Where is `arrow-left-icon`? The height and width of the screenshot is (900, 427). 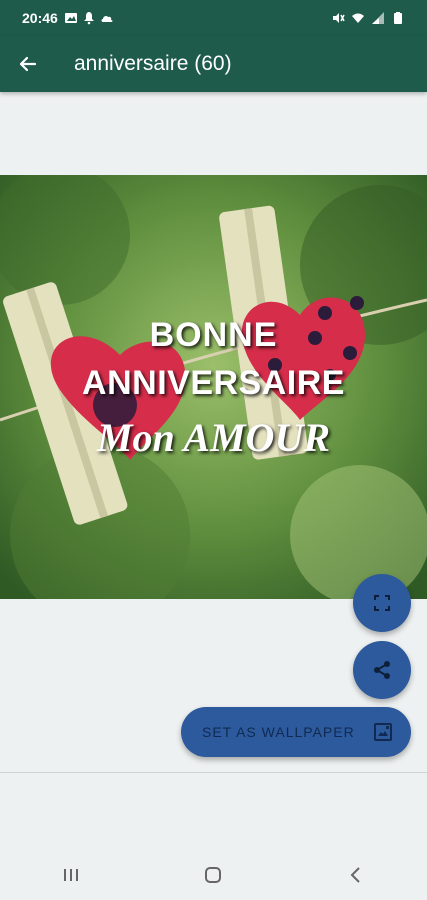
arrow-left-icon is located at coordinates (28, 64).